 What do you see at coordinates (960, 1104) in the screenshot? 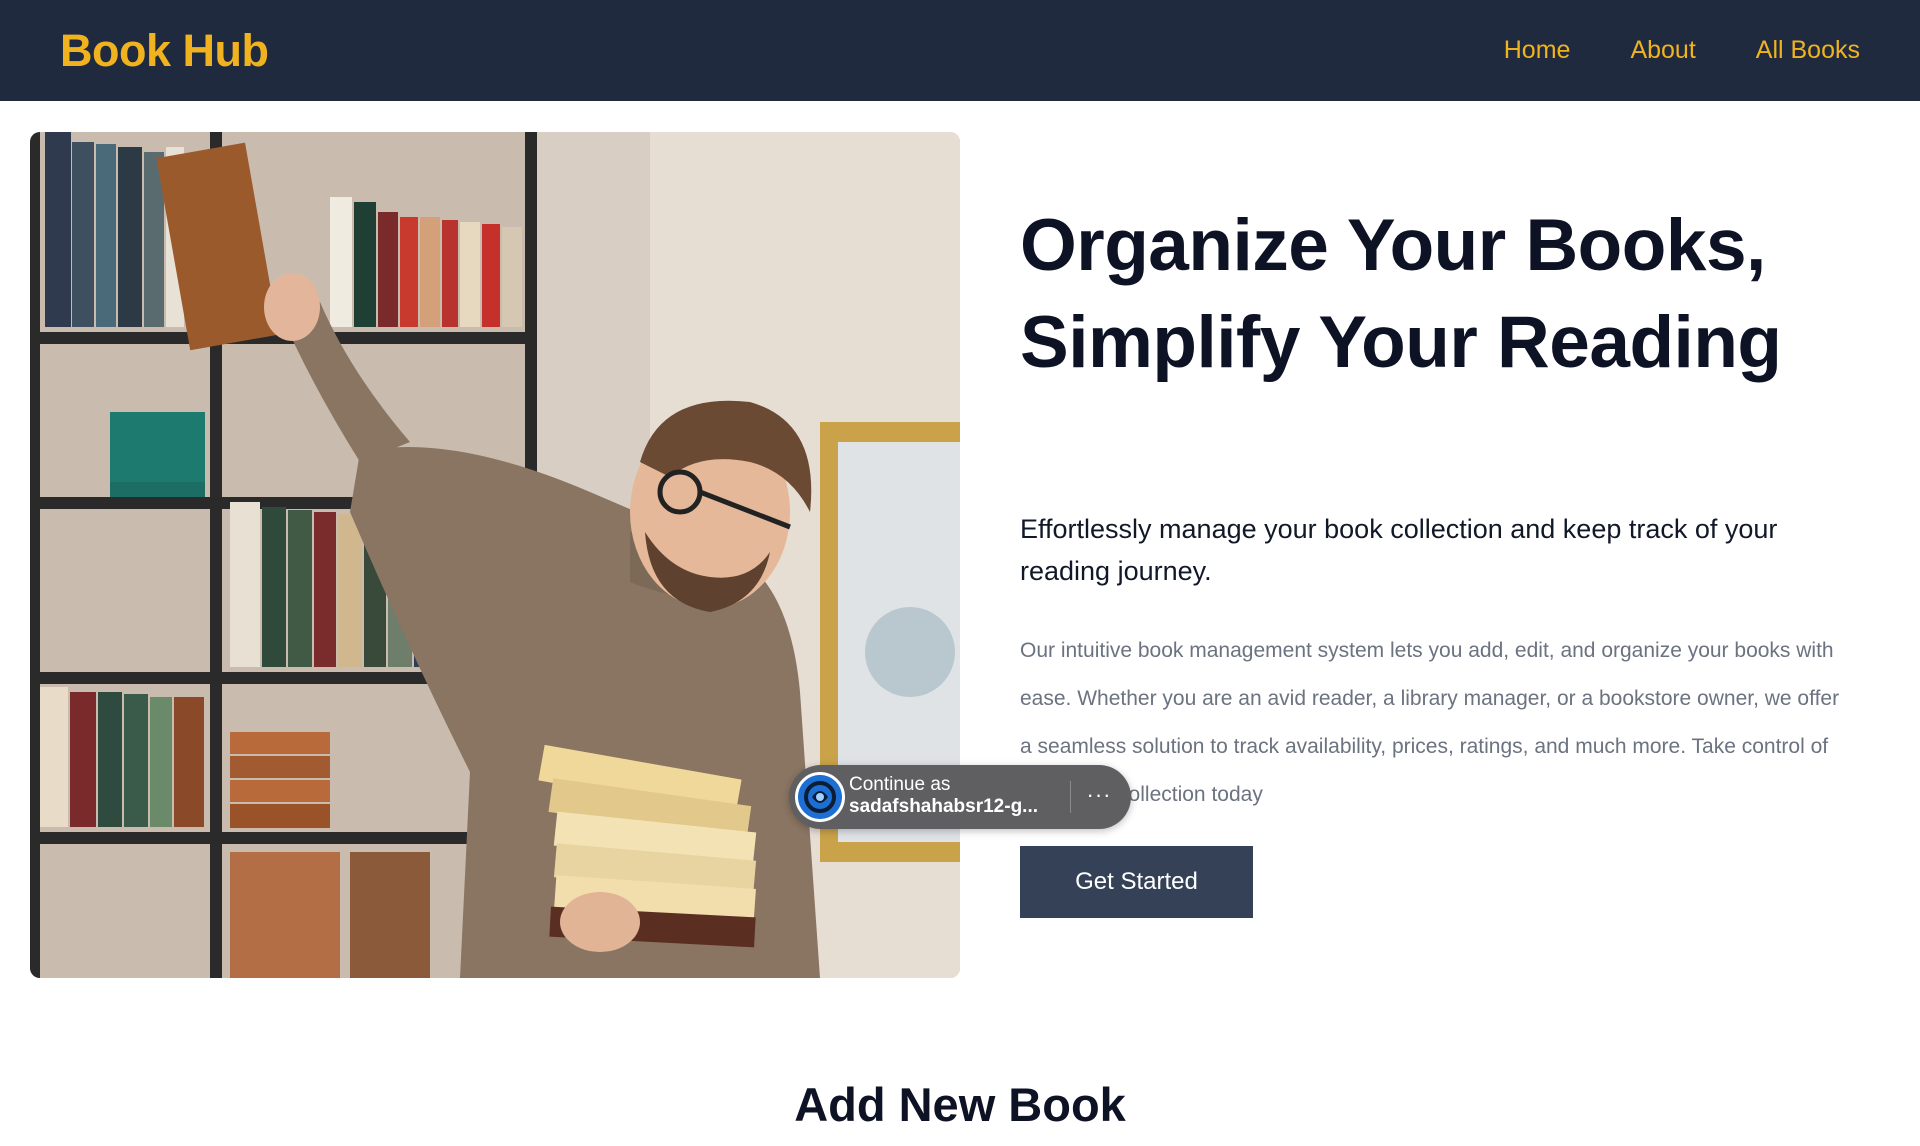
I see `add-new-book-heading: Add New Book` at bounding box center [960, 1104].